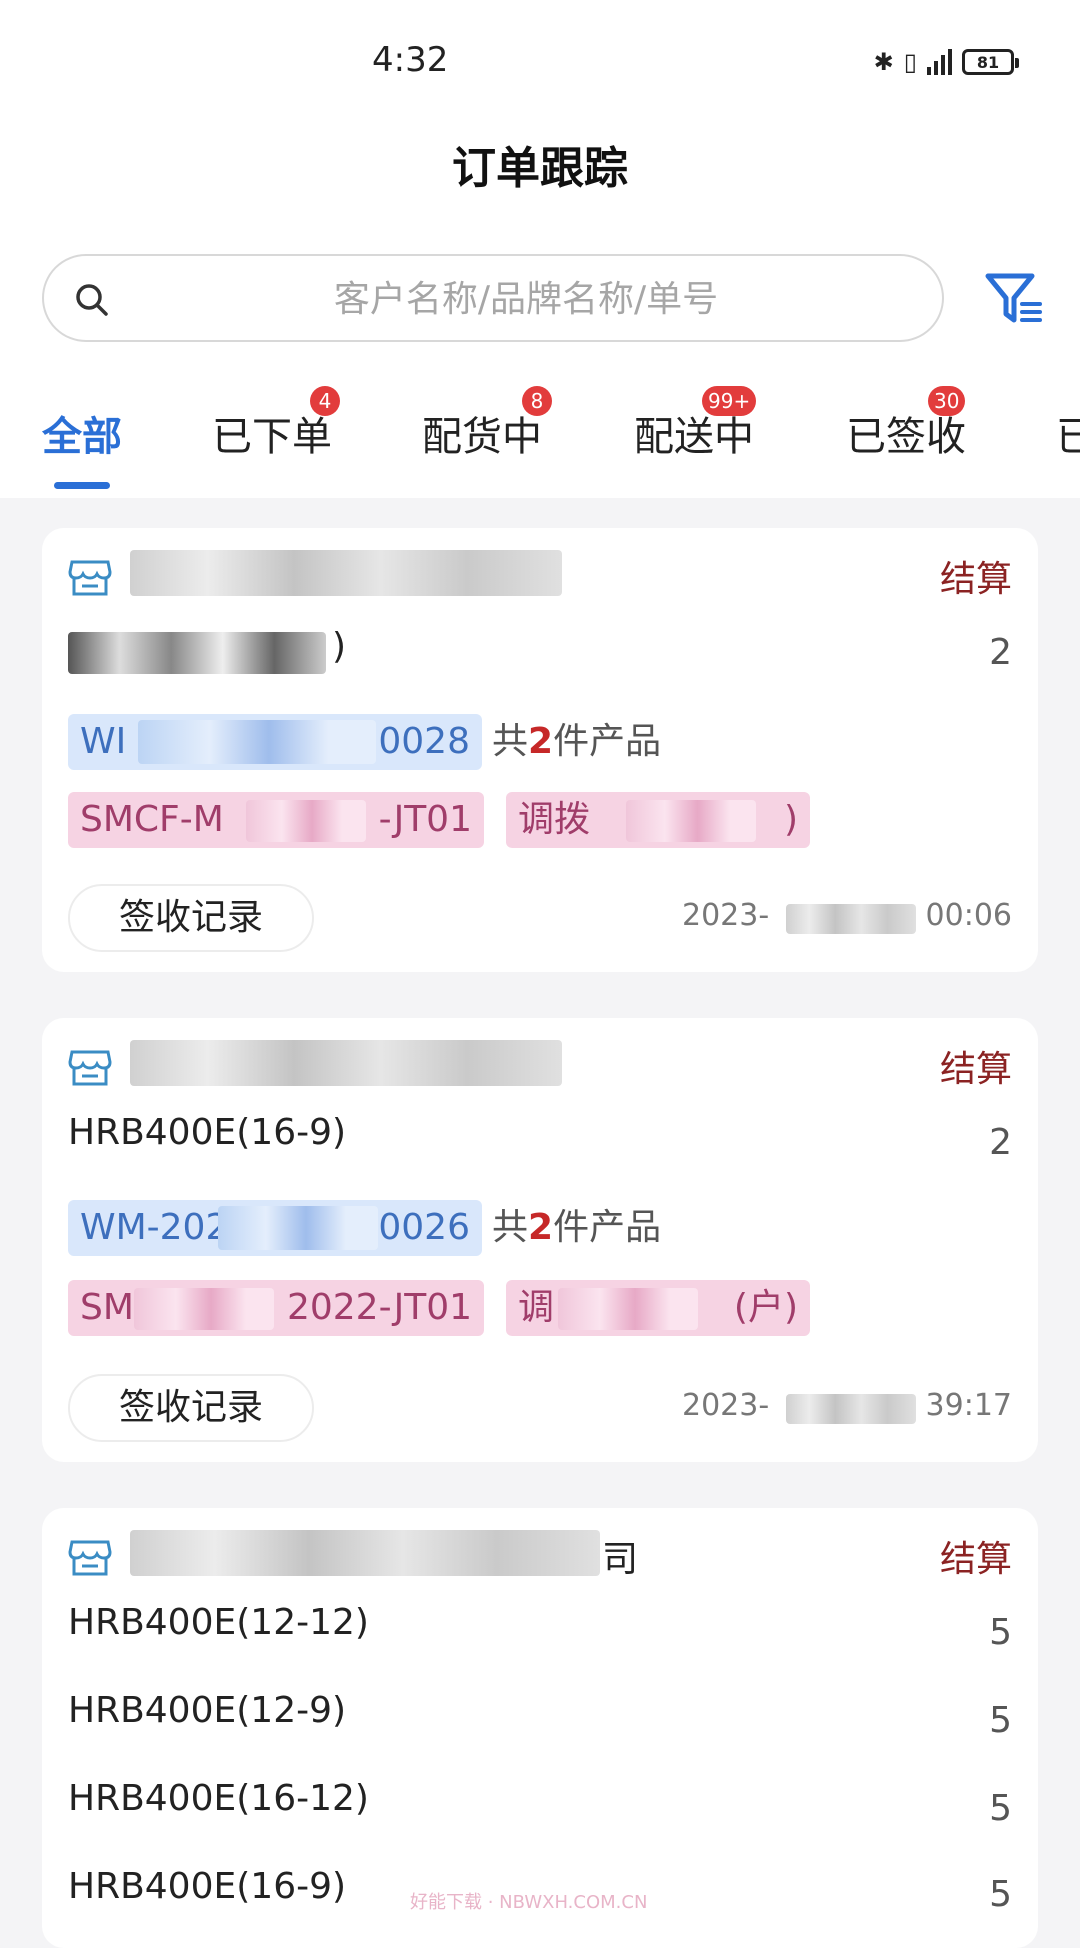 Image resolution: width=1080 pixels, height=1948 pixels. I want to click on tab-picking: 配货中 8, so click(487, 424).